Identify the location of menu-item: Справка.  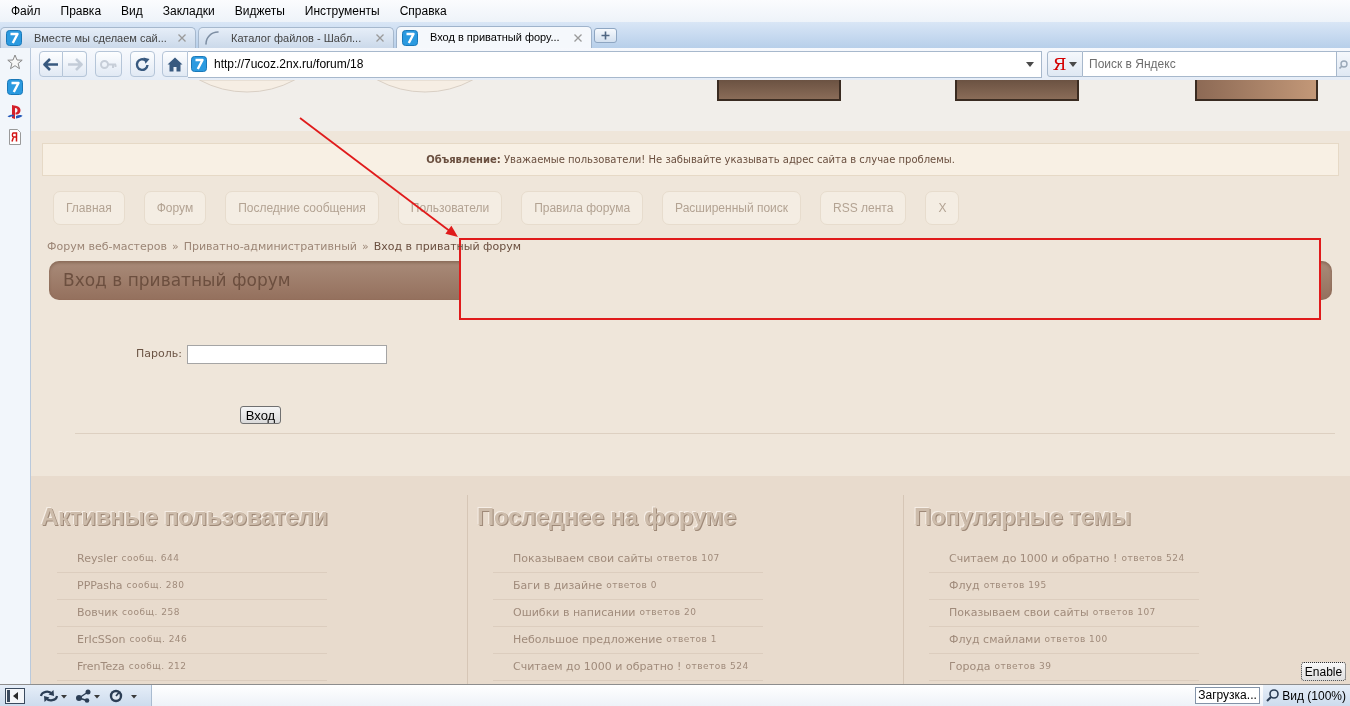
(423, 11).